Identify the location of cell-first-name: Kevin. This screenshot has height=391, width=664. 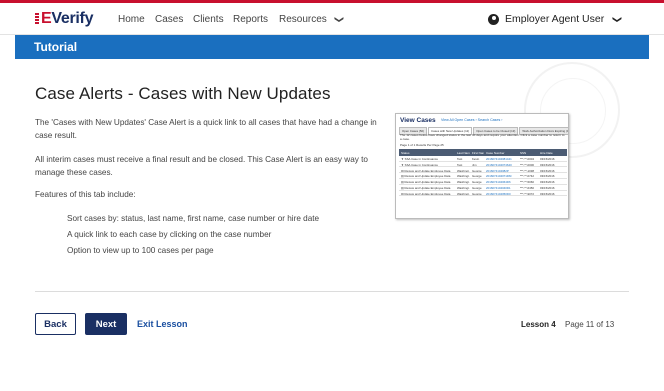
(476, 159).